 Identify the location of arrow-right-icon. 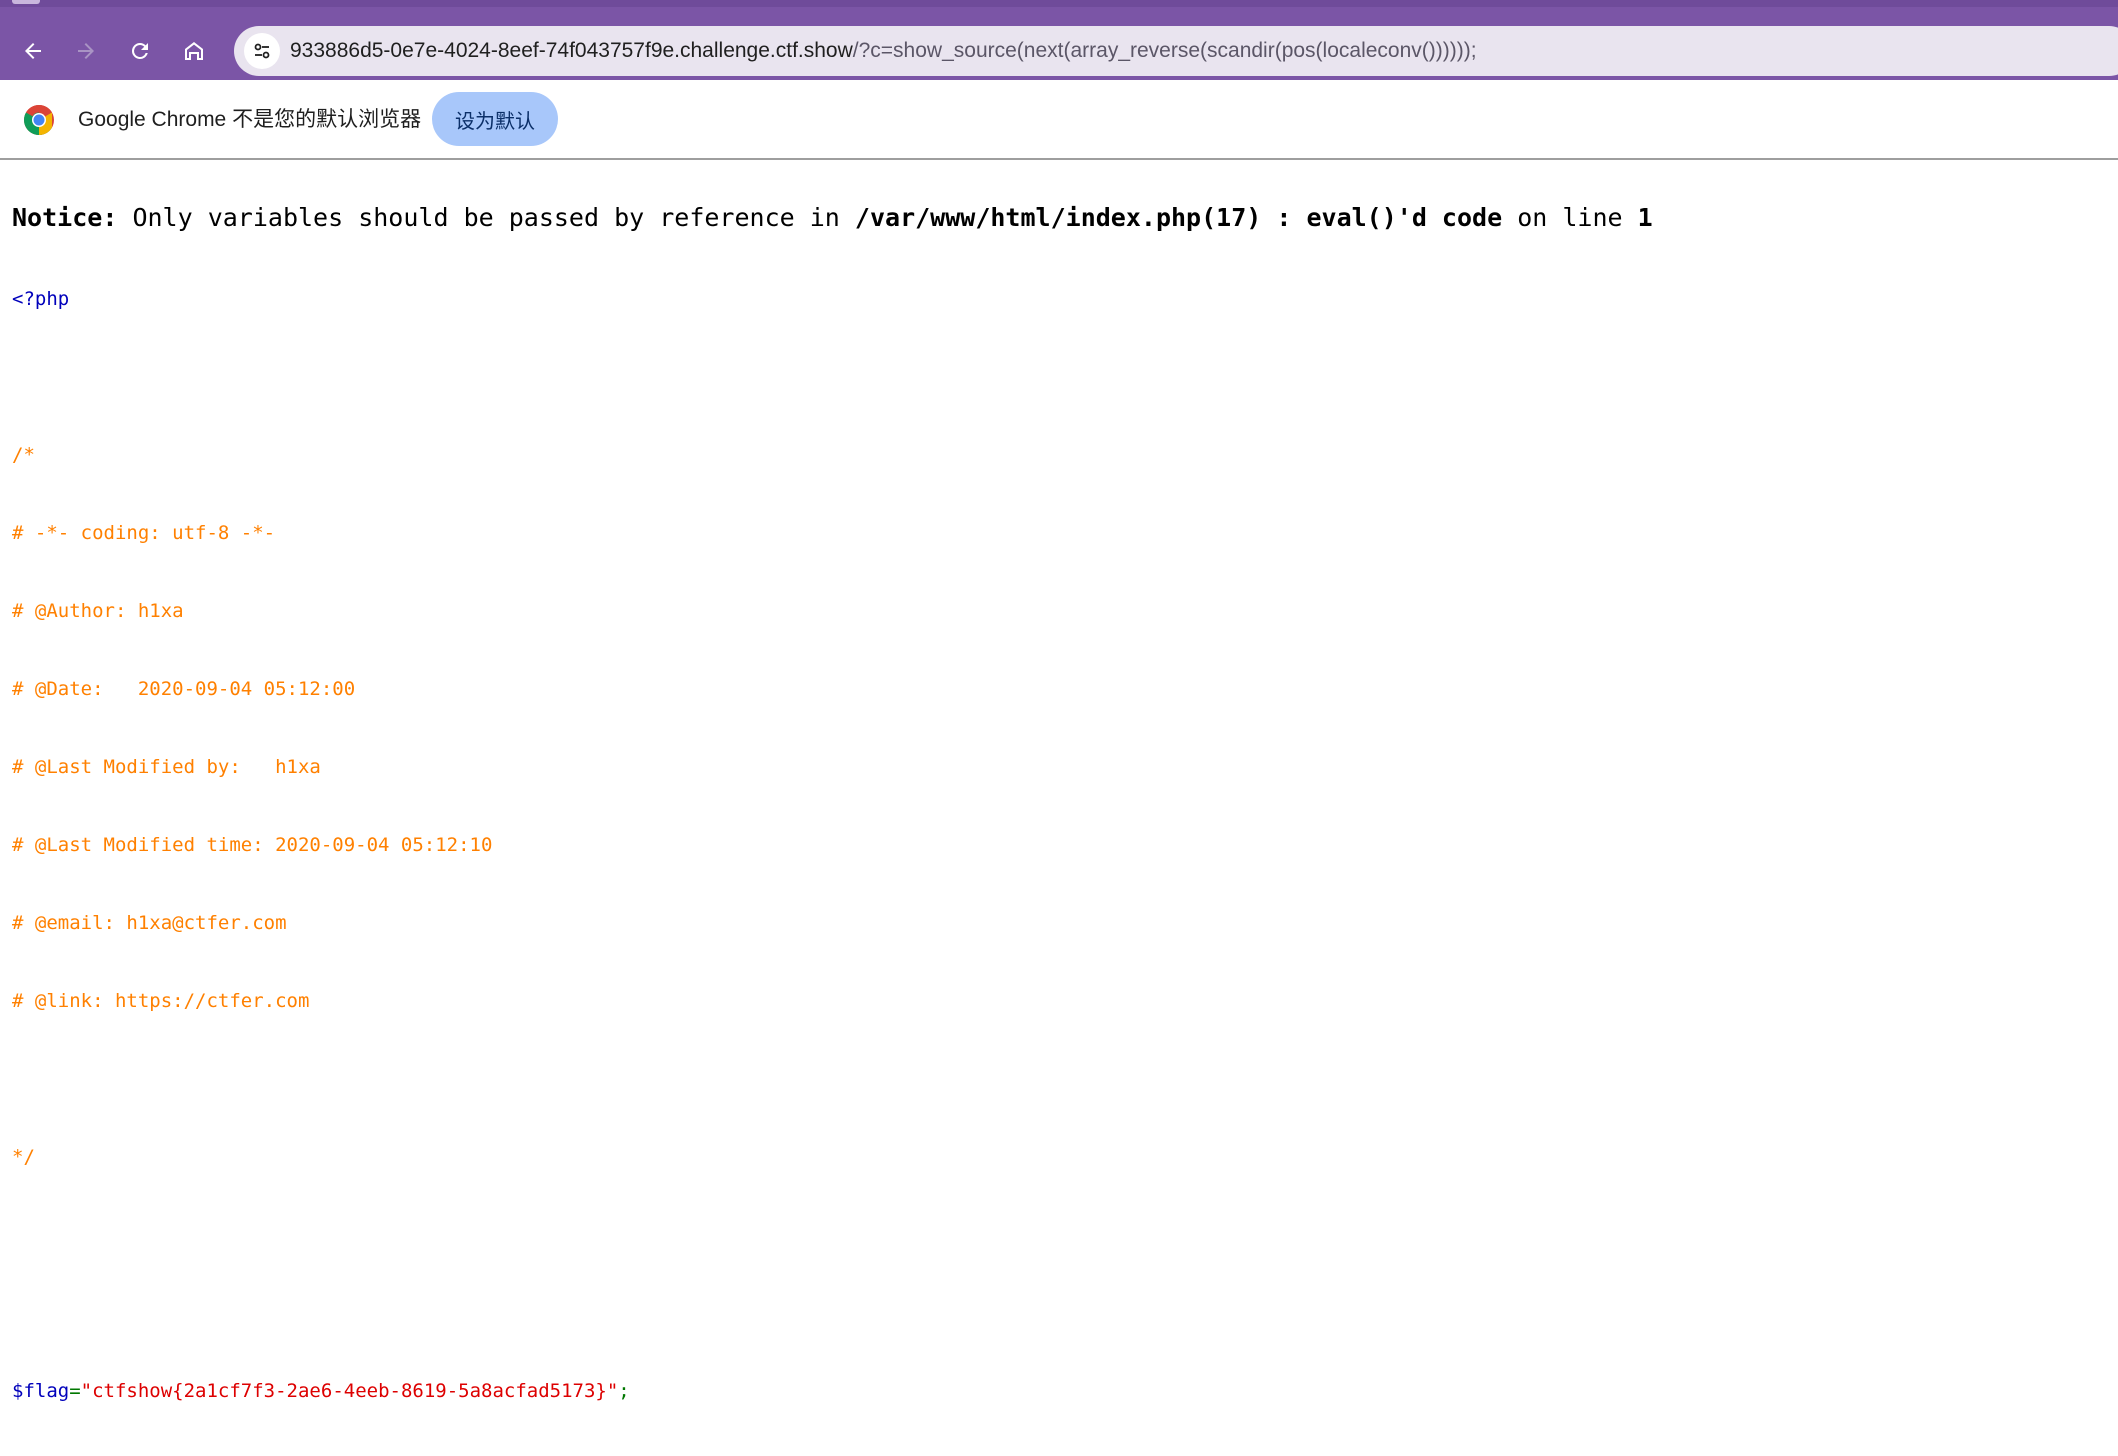
(86, 51).